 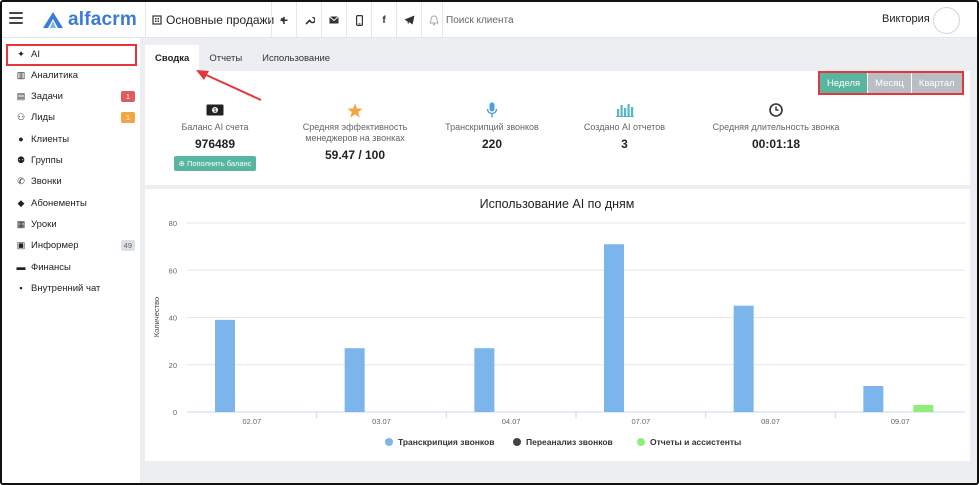 What do you see at coordinates (225, 365) in the screenshot?
I see `bar-1-02.07` at bounding box center [225, 365].